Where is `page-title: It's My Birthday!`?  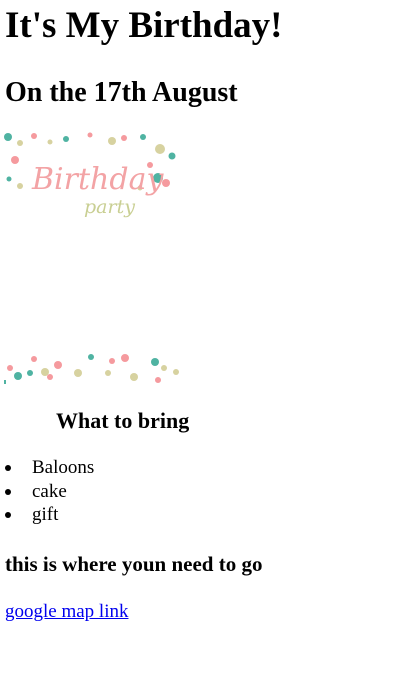 page-title: It's My Birthday! is located at coordinates (144, 25).